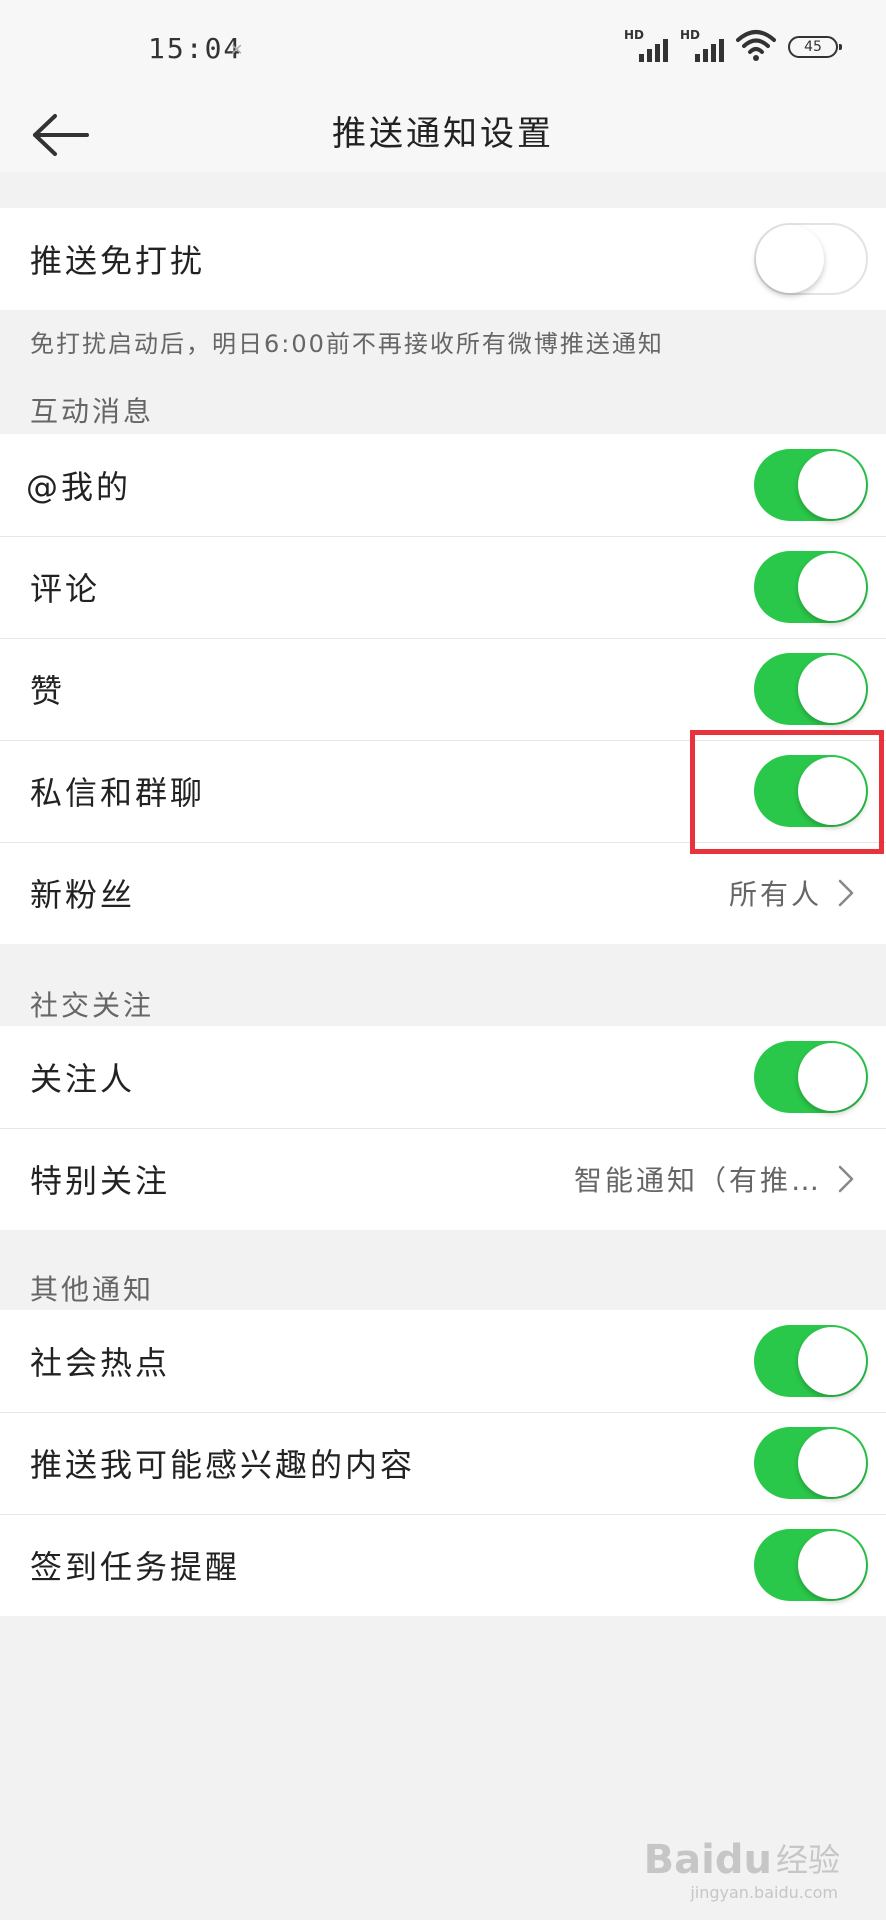  I want to click on status-time: 15:04, so click(195, 48).